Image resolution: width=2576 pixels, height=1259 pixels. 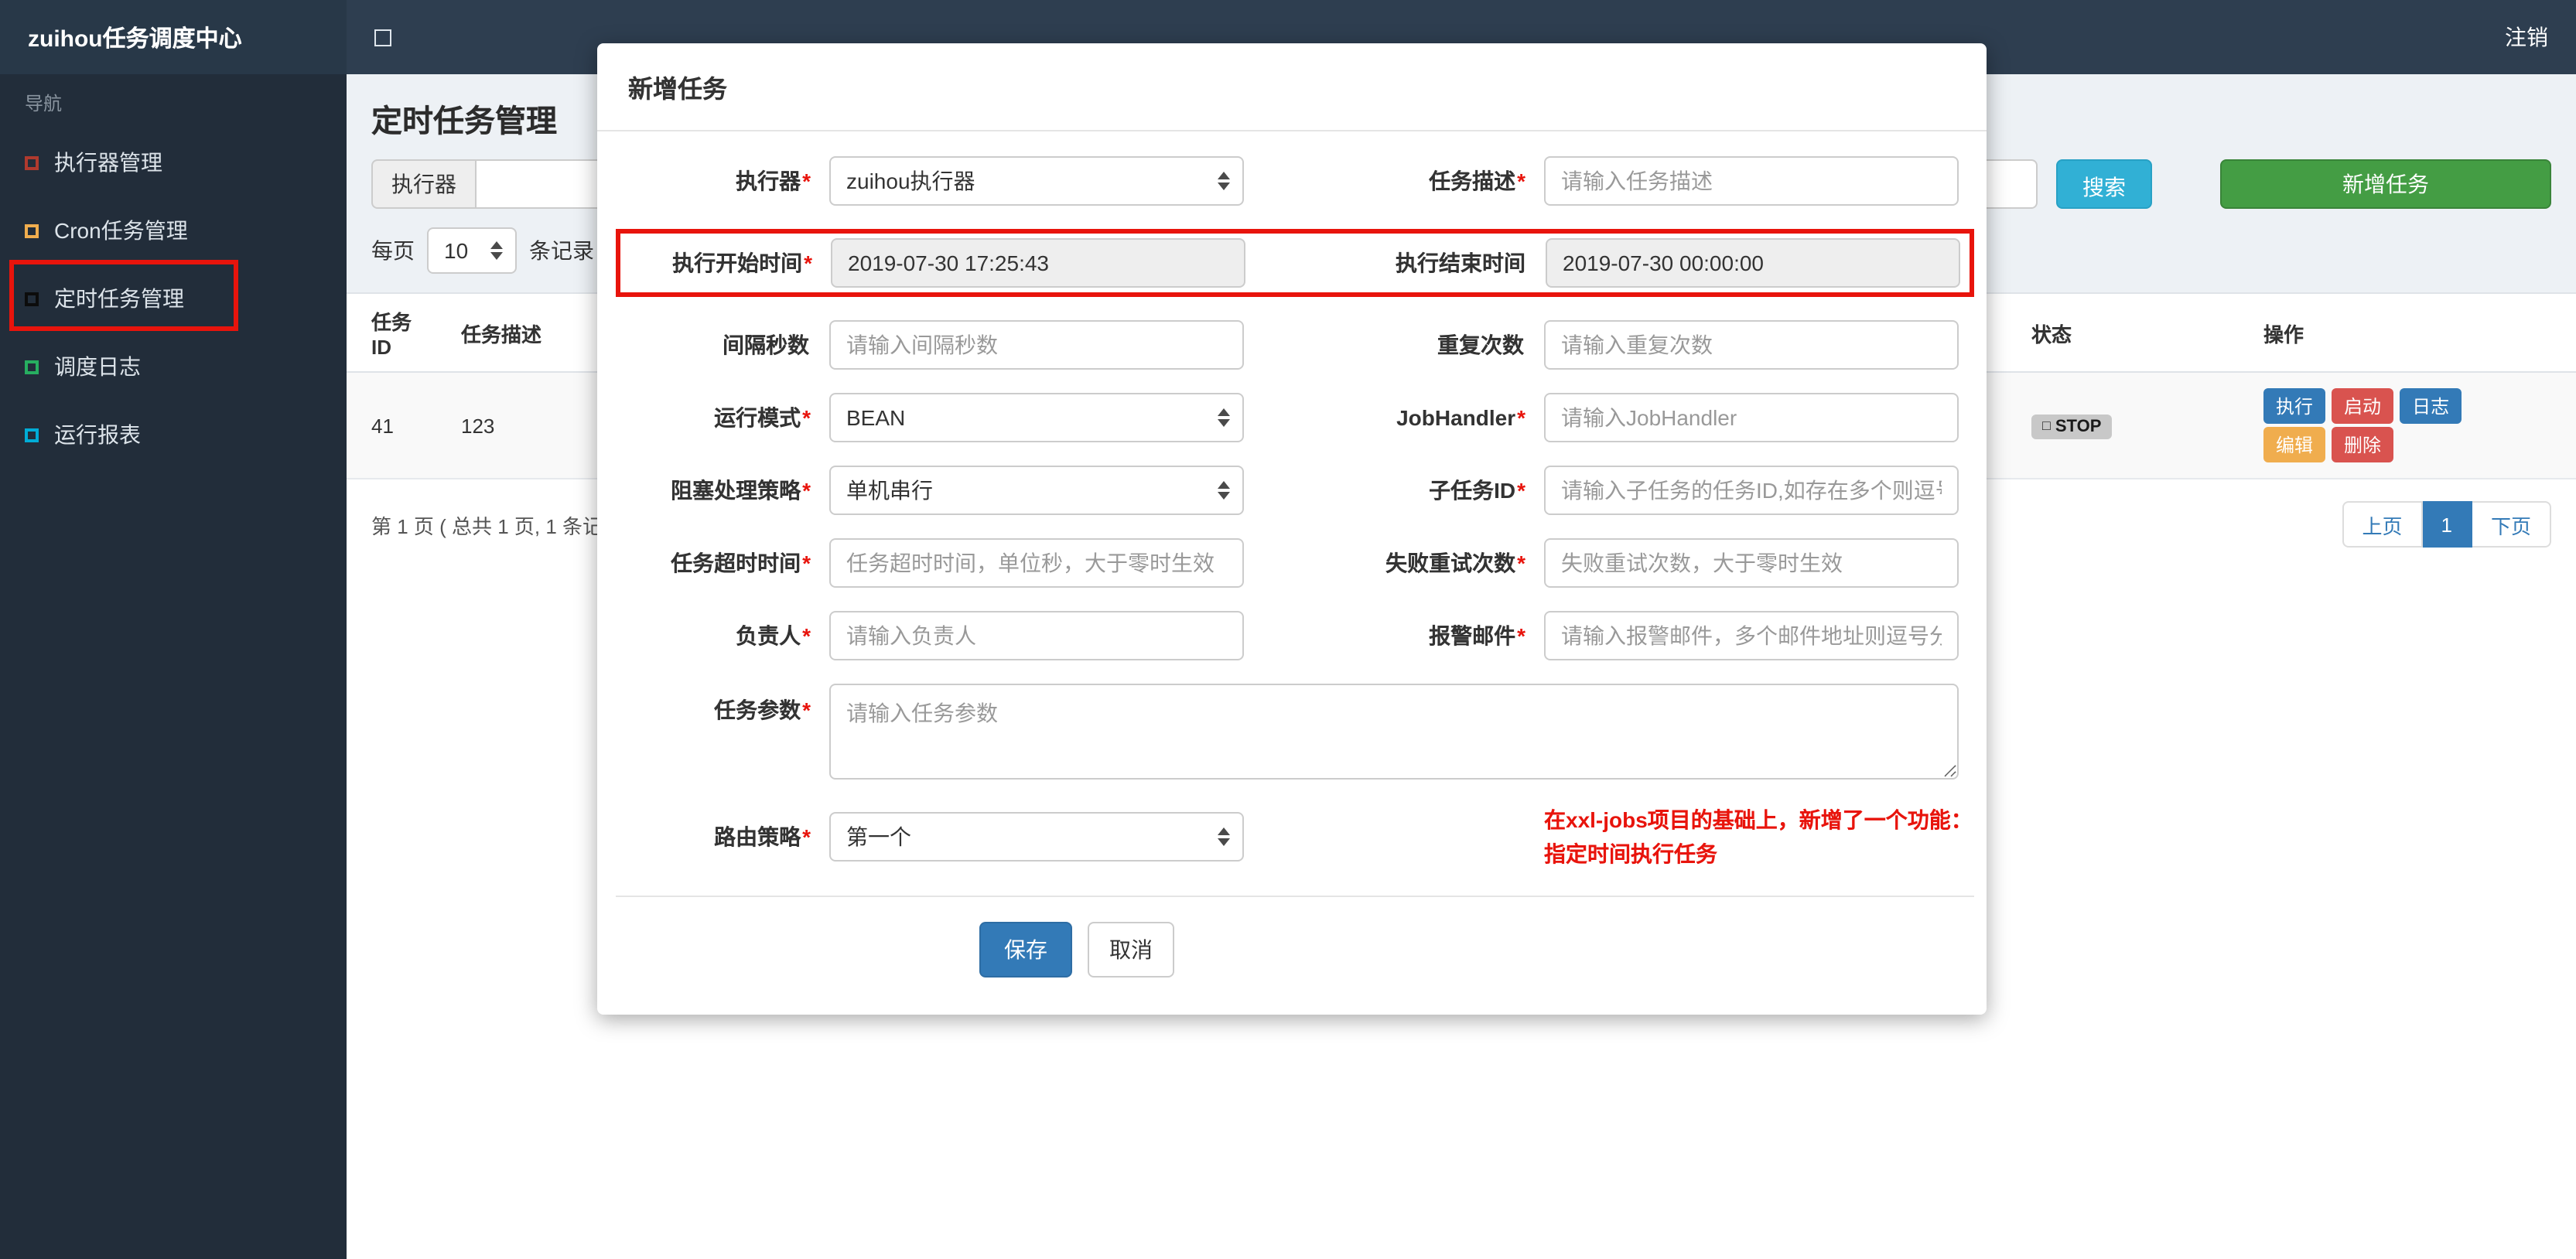 What do you see at coordinates (2072, 427) in the screenshot?
I see `status-badge: □ STOP` at bounding box center [2072, 427].